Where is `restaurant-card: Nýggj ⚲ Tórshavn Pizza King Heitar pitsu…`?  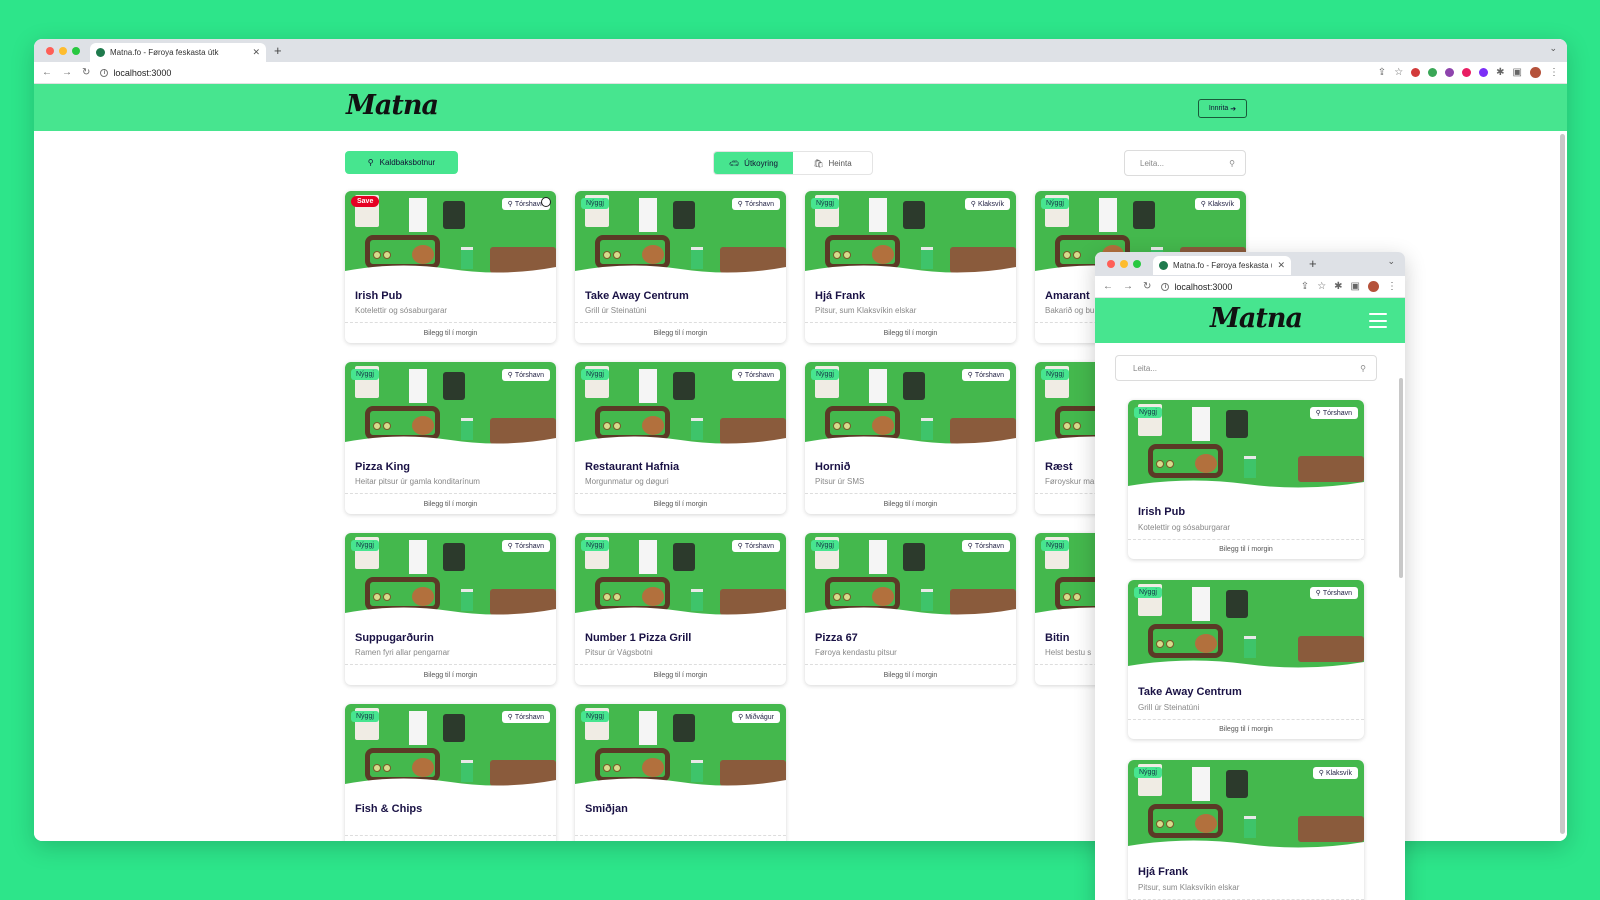 restaurant-card: Nýggj ⚲ Tórshavn Pizza King Heitar pitsu… is located at coordinates (450, 438).